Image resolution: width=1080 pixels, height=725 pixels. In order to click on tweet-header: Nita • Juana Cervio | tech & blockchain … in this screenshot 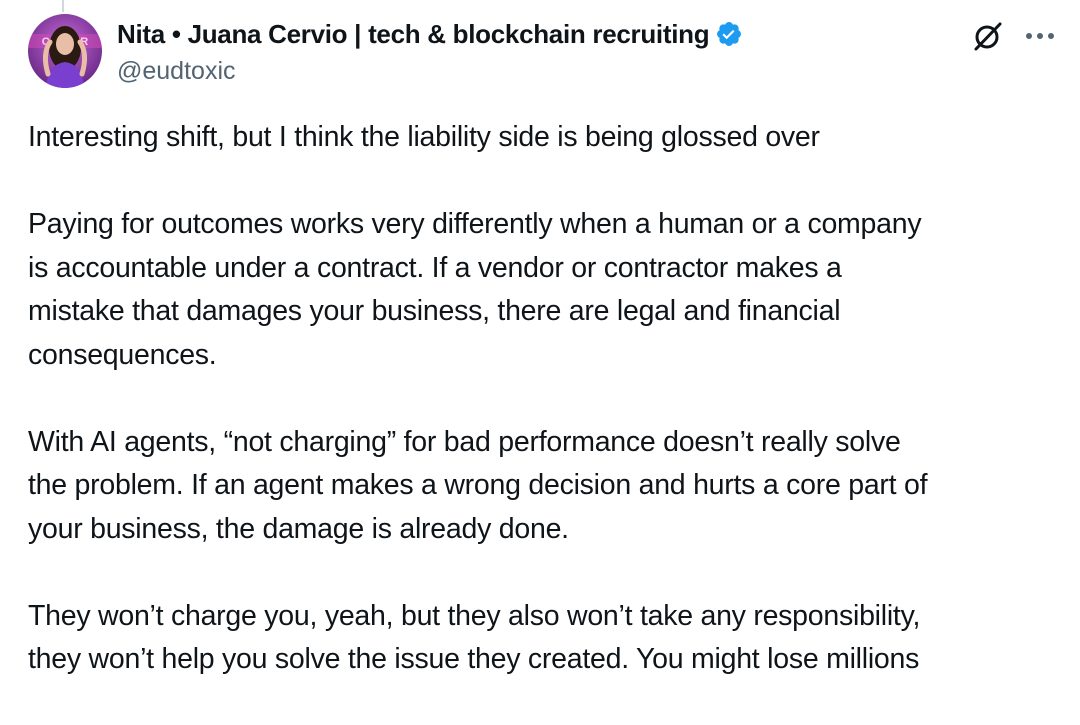, I will do `click(543, 52)`.